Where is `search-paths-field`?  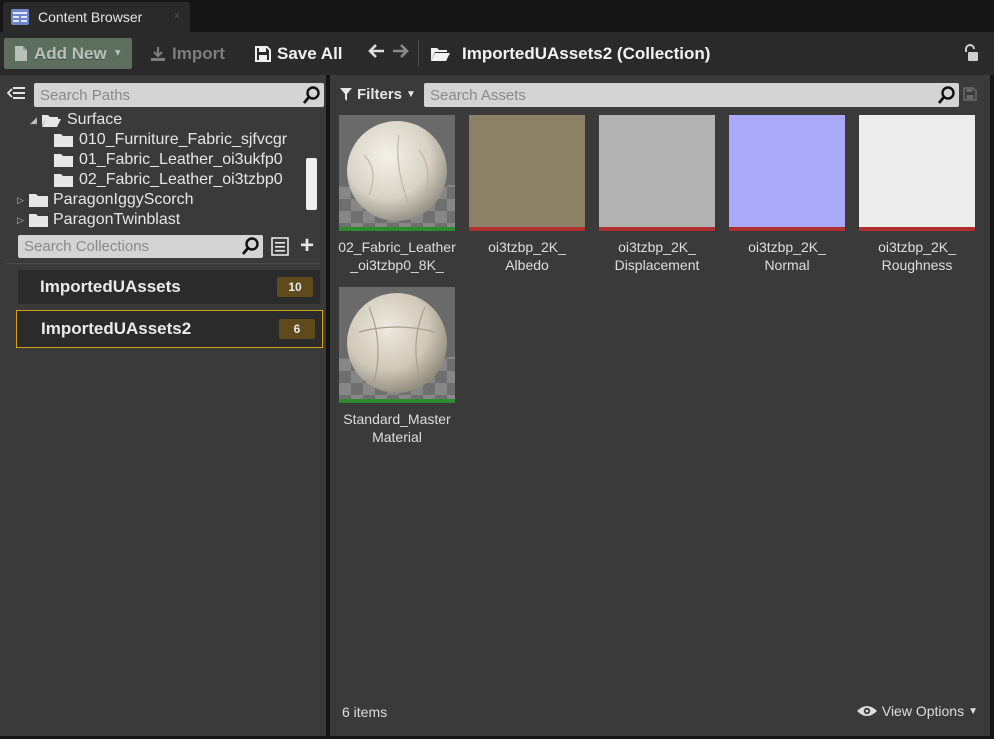
search-paths-field is located at coordinates (179, 95).